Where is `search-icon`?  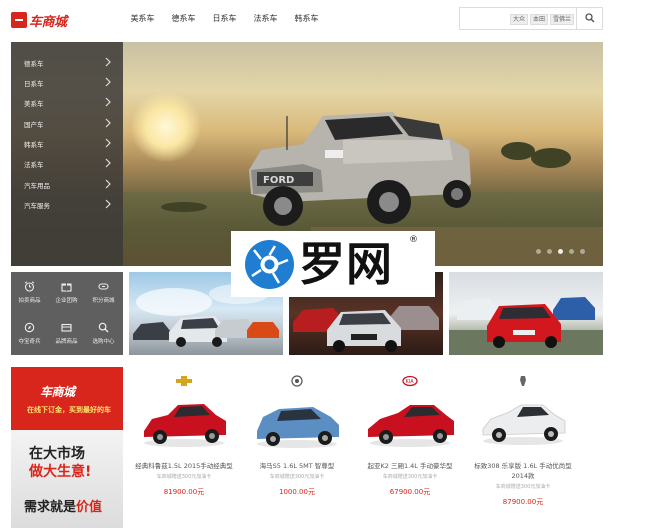 search-icon is located at coordinates (590, 18).